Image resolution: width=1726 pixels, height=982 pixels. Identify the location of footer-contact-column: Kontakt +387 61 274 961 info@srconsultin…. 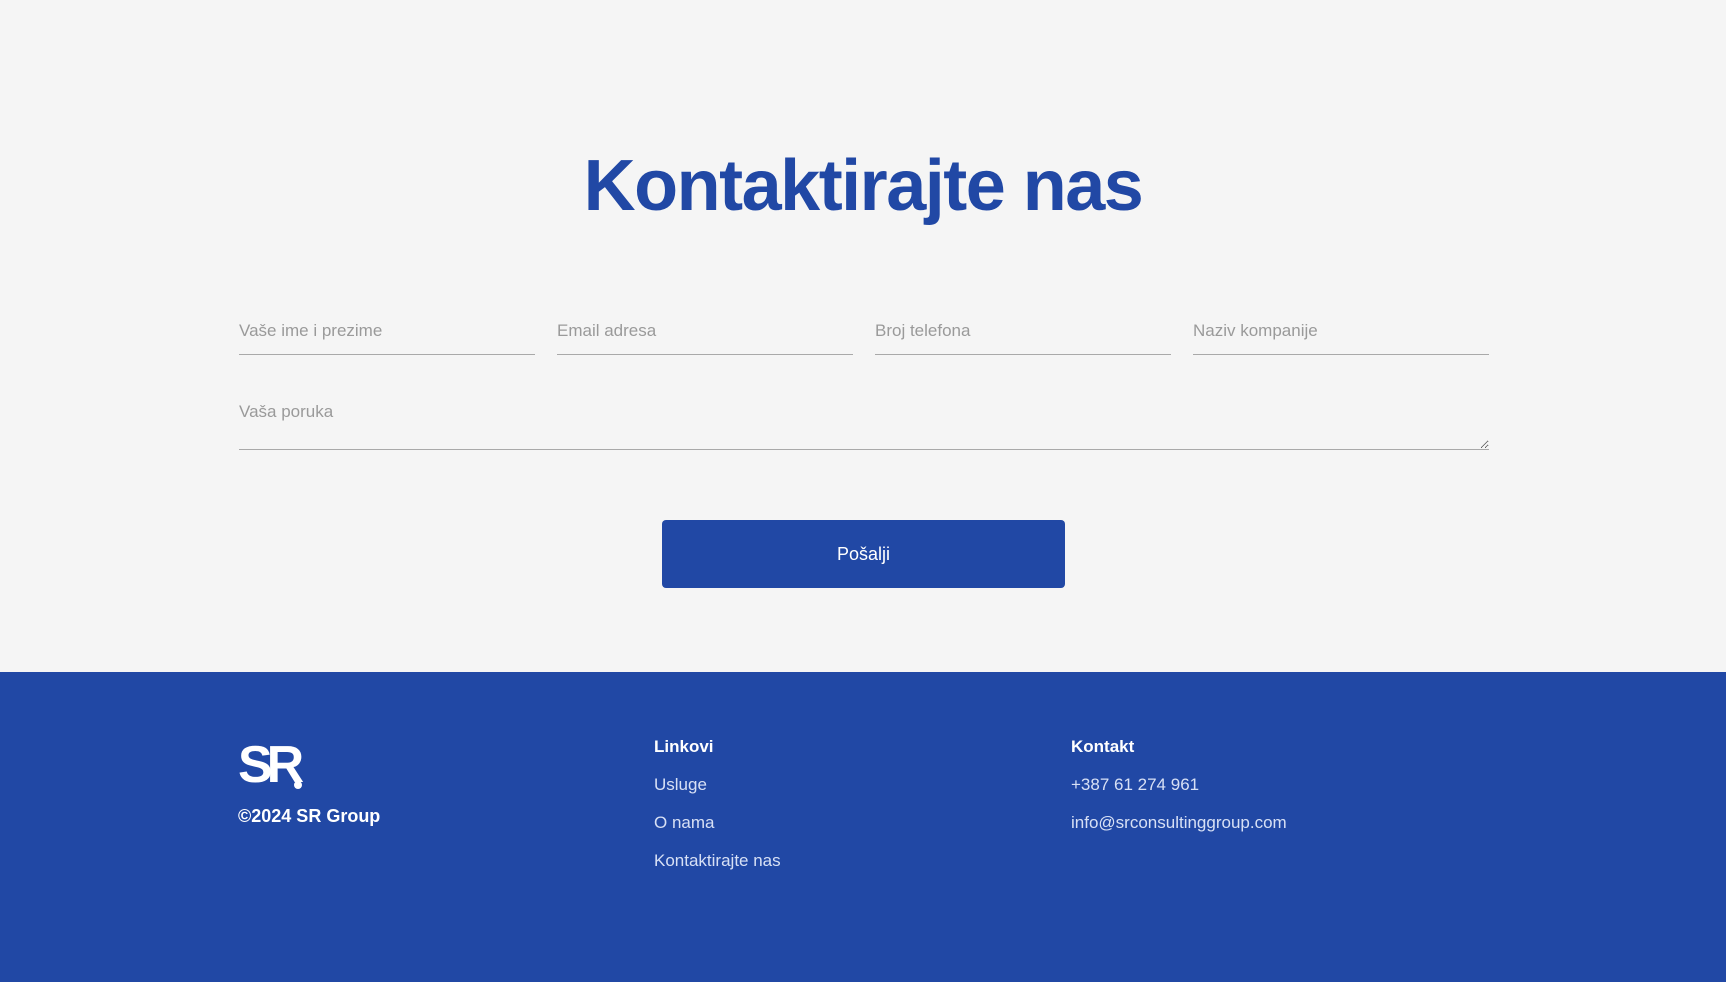
(1179, 795).